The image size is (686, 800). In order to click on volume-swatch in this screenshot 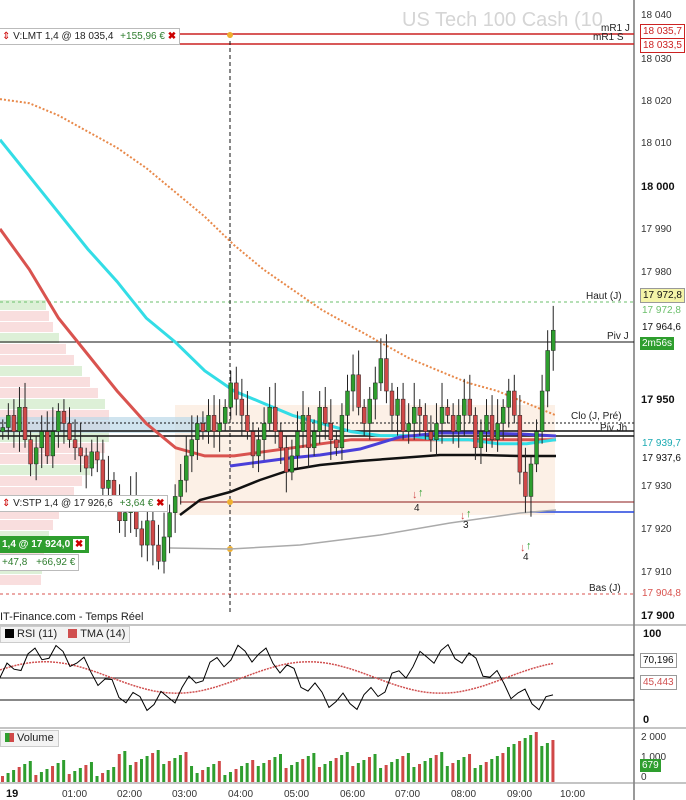, I will do `click(9, 737)`.